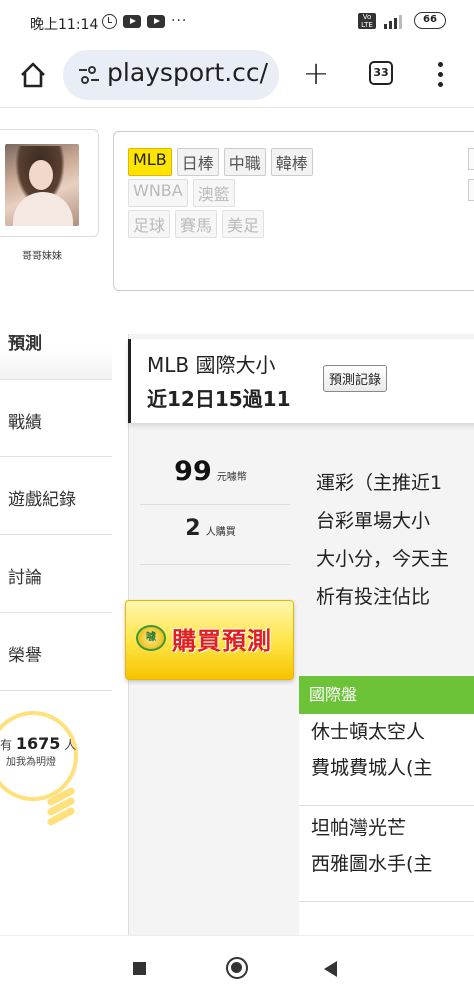 The image size is (474, 1000). What do you see at coordinates (219, 399) in the screenshot?
I see `prediction-record: 近12日15過11` at bounding box center [219, 399].